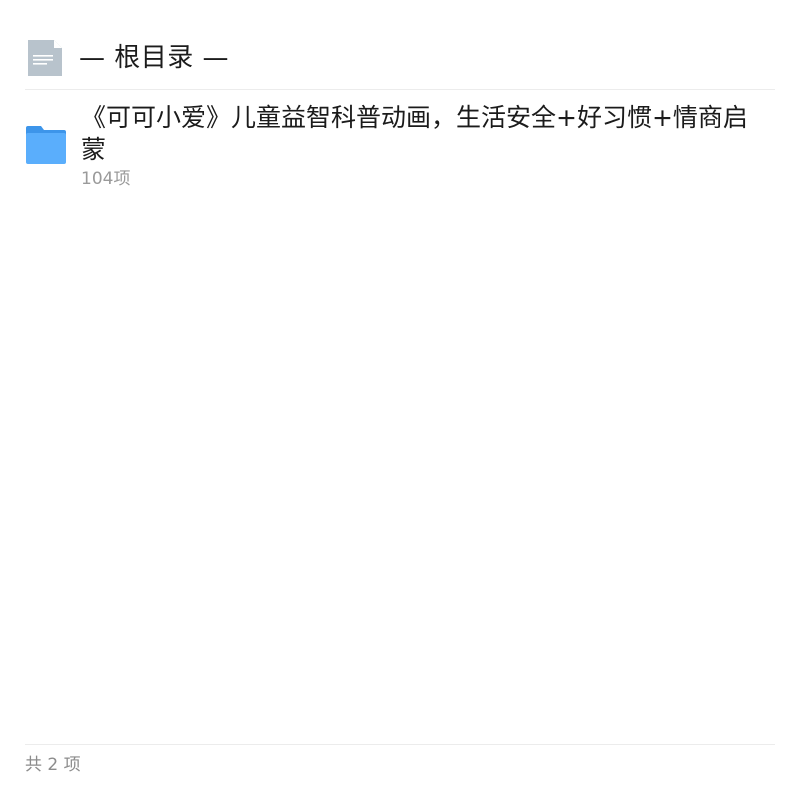 The height and width of the screenshot is (800, 800). Describe the element at coordinates (400, 89) in the screenshot. I see `header-divider` at that location.